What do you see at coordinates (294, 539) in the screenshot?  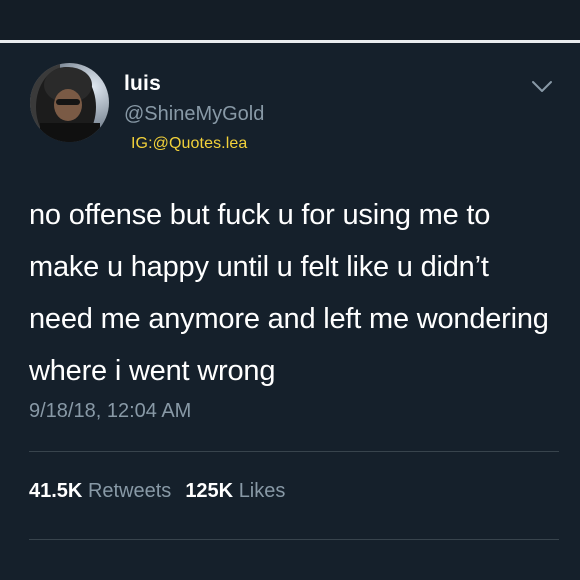 I see `stats-divider-bottom` at bounding box center [294, 539].